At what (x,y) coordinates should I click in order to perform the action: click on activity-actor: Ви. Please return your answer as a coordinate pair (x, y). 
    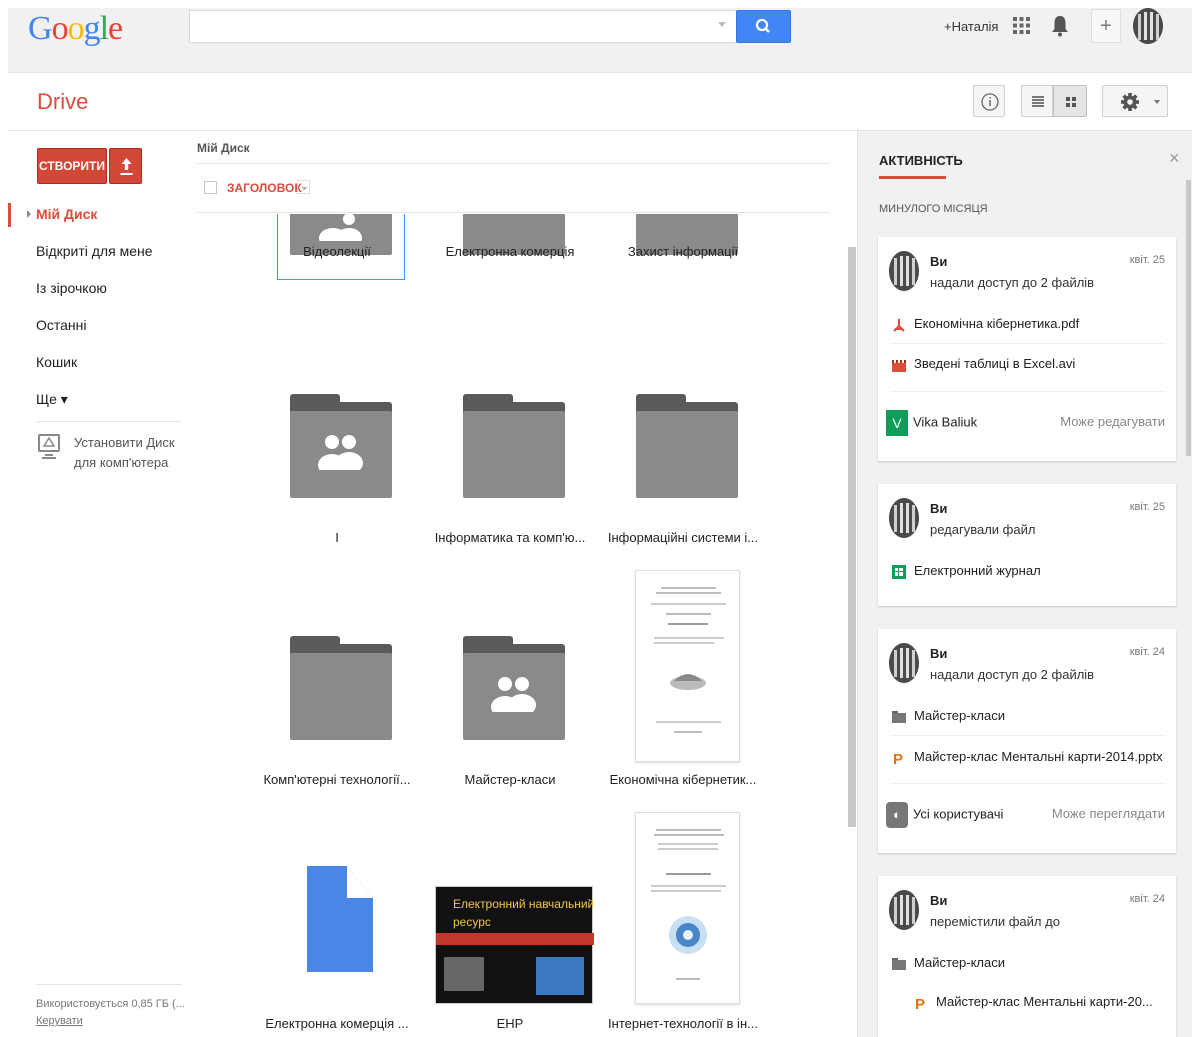
    Looking at the image, I should click on (939, 508).